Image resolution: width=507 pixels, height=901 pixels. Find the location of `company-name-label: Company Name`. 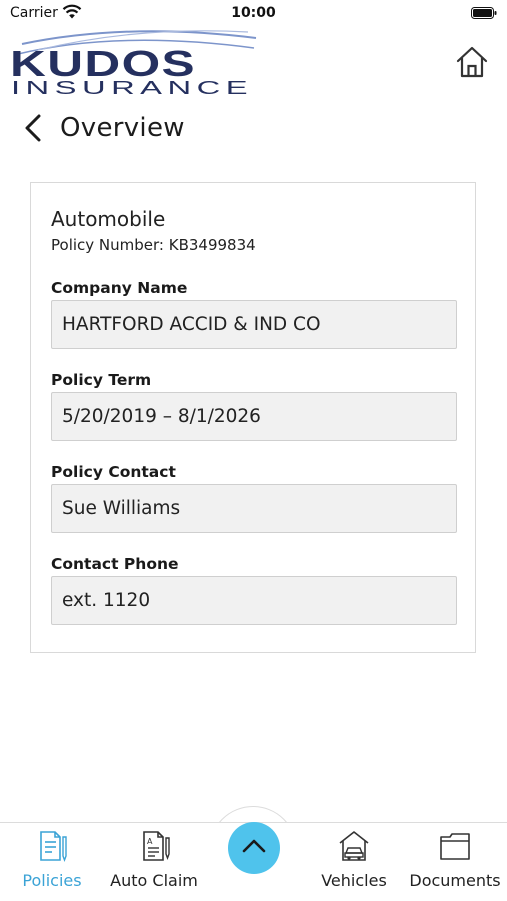

company-name-label: Company Name is located at coordinates (119, 288).